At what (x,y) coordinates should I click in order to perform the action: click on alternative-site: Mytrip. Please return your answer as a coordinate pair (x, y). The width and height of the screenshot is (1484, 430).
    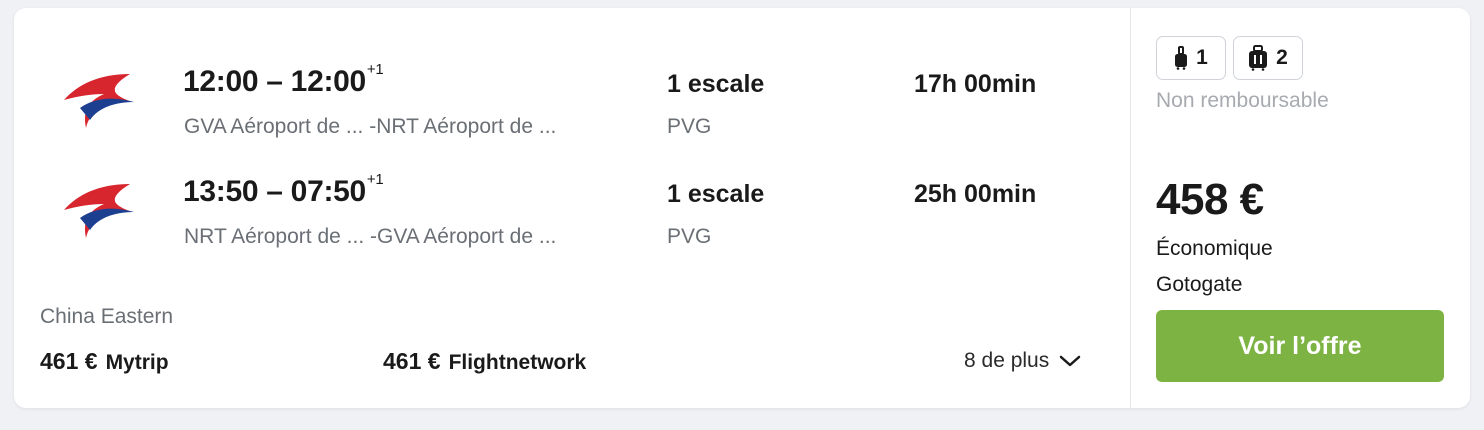
    Looking at the image, I should click on (137, 362).